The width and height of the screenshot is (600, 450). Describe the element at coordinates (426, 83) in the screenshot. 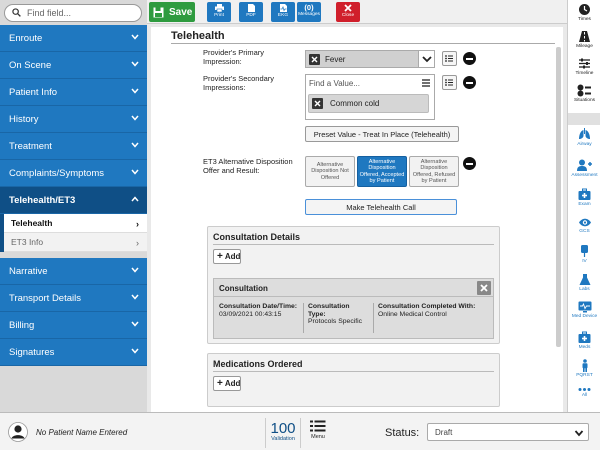

I see `hamburger-list-icon` at that location.